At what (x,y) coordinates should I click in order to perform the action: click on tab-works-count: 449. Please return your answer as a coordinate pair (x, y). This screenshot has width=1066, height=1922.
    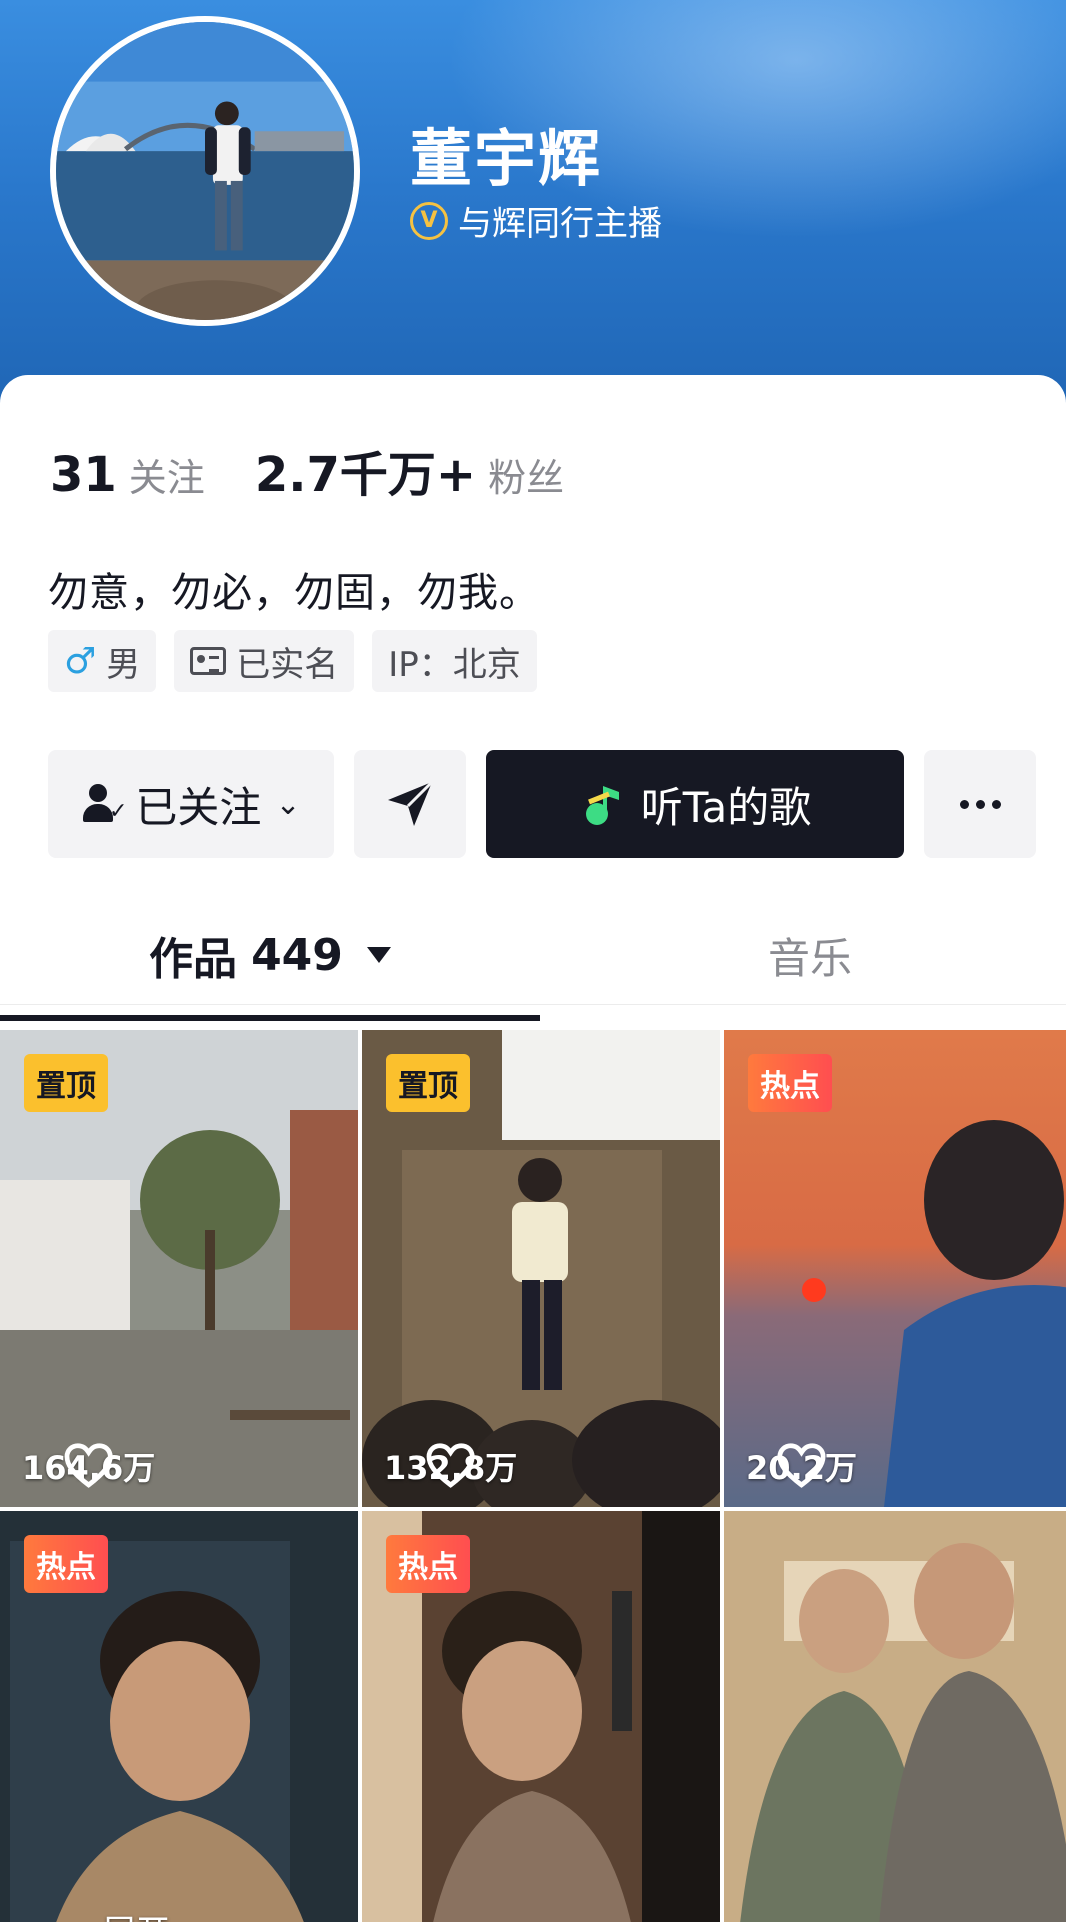
    Looking at the image, I should click on (297, 955).